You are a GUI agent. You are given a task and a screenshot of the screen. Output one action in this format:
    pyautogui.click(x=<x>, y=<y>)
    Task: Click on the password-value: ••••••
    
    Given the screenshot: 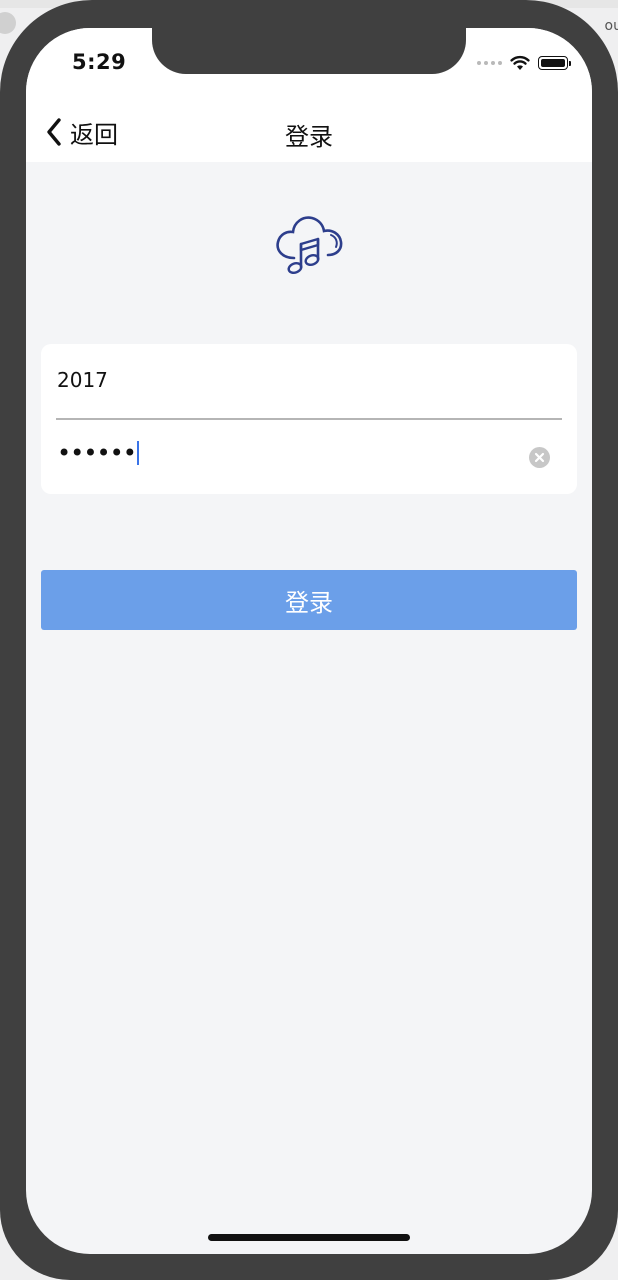 What is the action you would take?
    pyautogui.click(x=97, y=453)
    